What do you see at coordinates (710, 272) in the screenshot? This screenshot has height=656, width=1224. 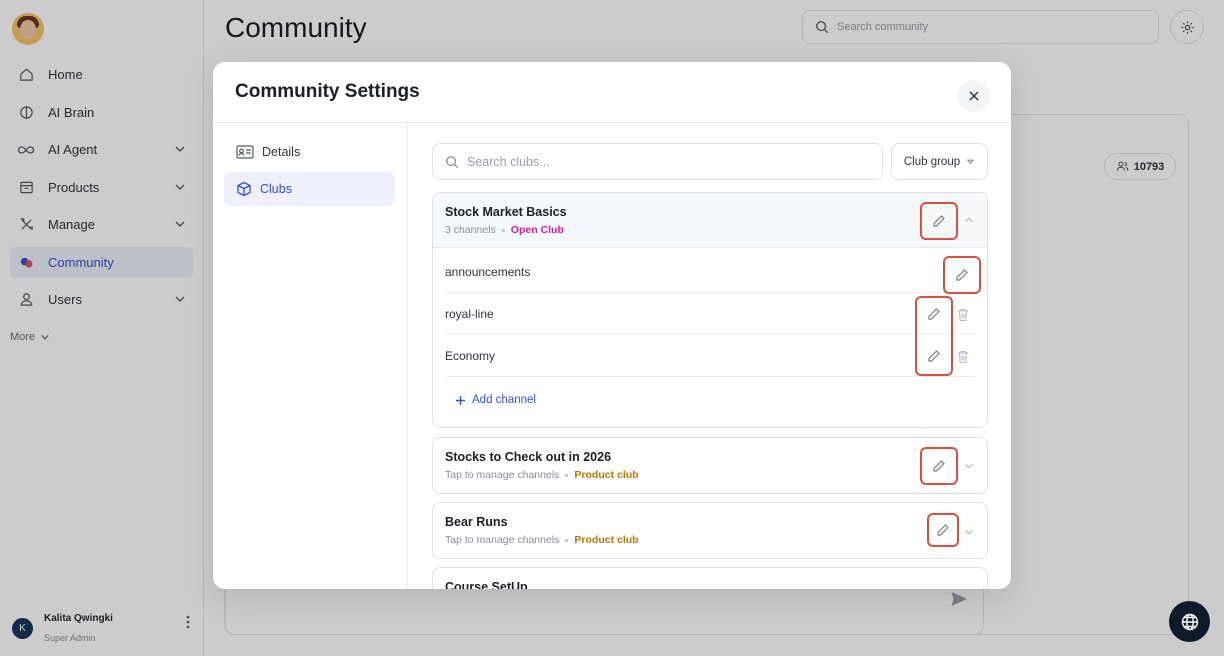 I see `channel-row: announcements` at bounding box center [710, 272].